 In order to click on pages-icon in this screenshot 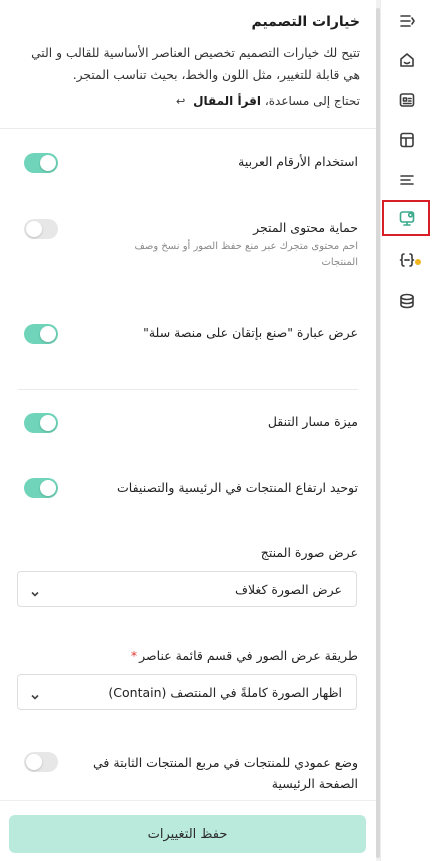, I will do `click(407, 140)`.